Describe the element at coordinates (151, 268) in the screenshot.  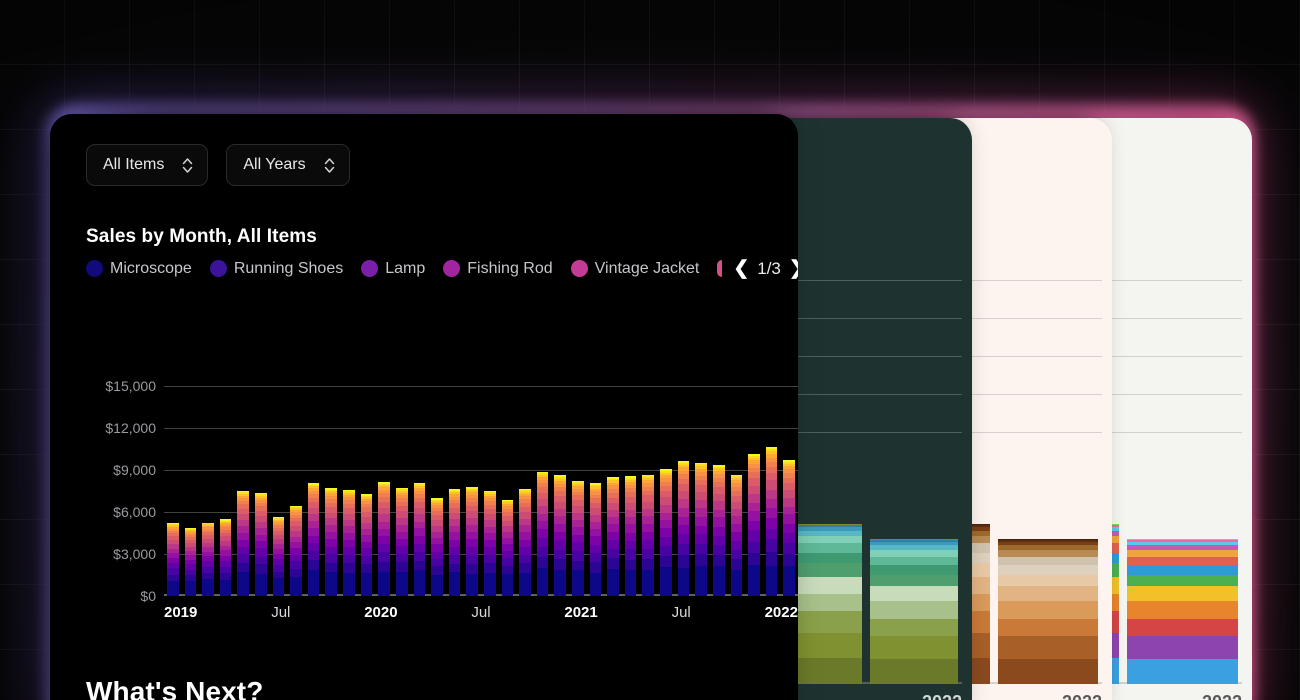
I see `legend-item-label: Microscope` at that location.